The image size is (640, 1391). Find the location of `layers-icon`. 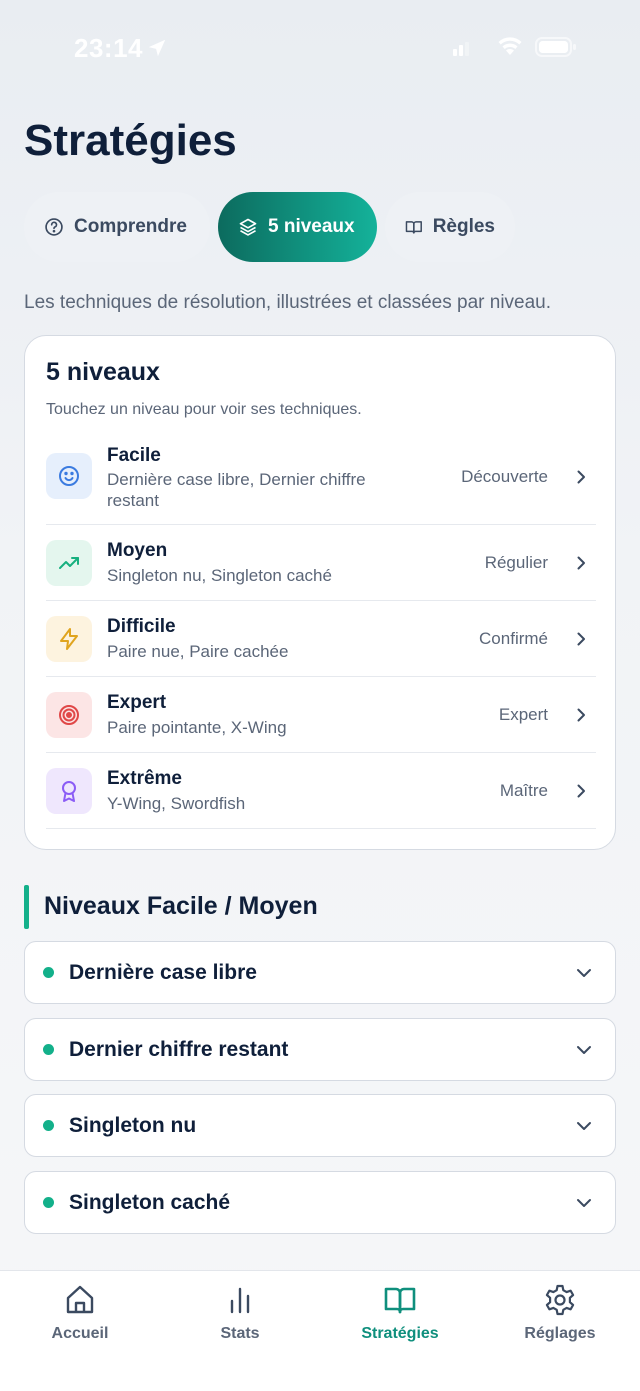

layers-icon is located at coordinates (248, 227).